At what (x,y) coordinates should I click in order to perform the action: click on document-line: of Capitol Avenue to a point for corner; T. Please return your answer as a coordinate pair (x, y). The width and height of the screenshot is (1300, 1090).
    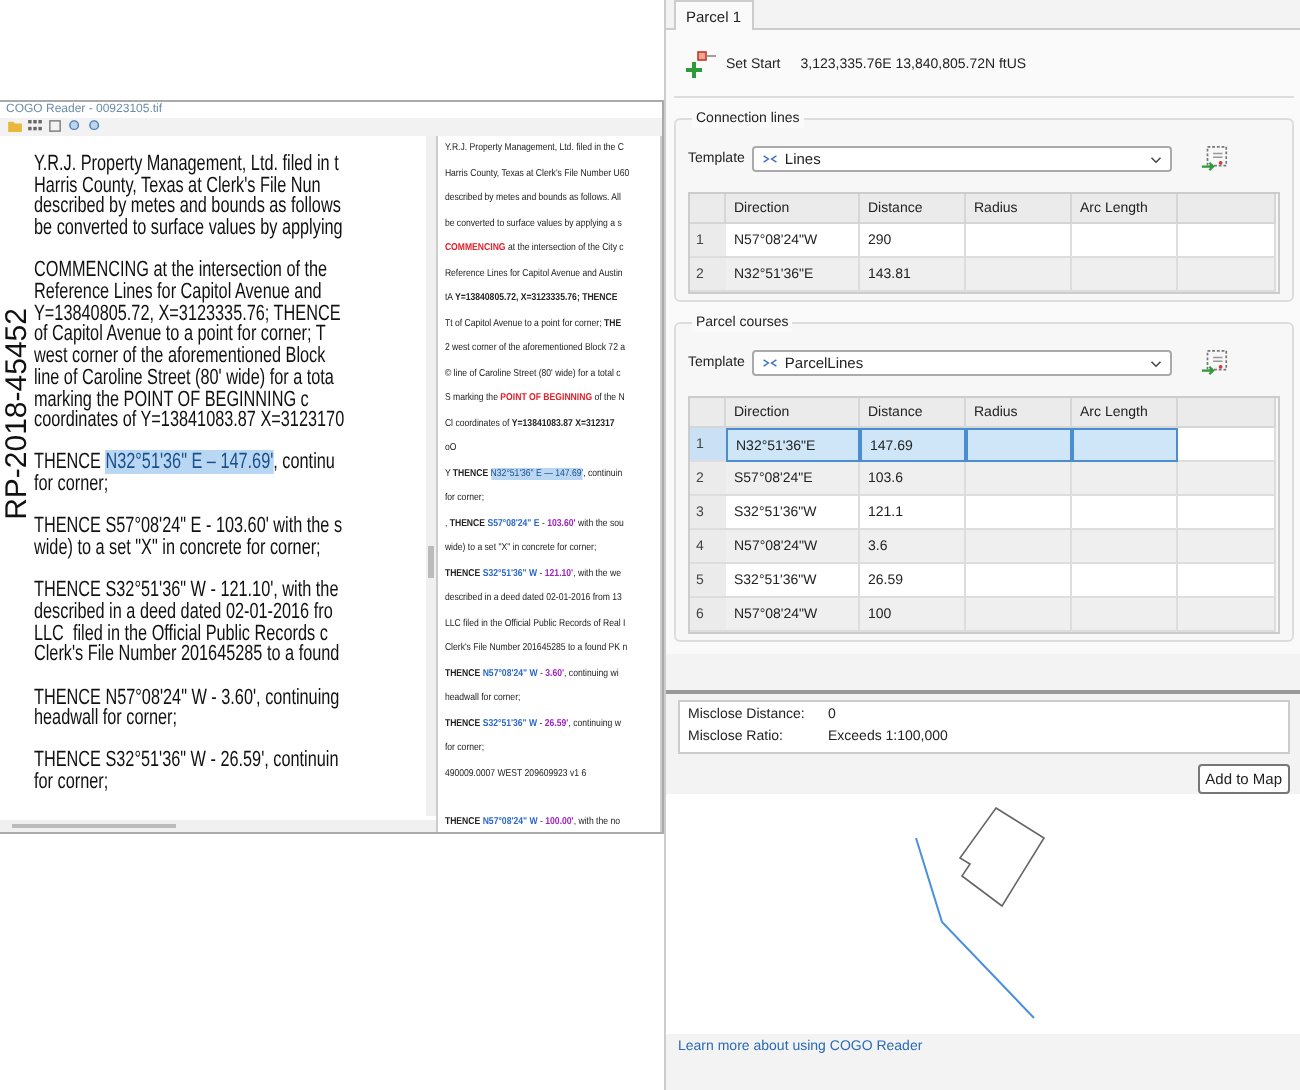
    Looking at the image, I should click on (180, 335).